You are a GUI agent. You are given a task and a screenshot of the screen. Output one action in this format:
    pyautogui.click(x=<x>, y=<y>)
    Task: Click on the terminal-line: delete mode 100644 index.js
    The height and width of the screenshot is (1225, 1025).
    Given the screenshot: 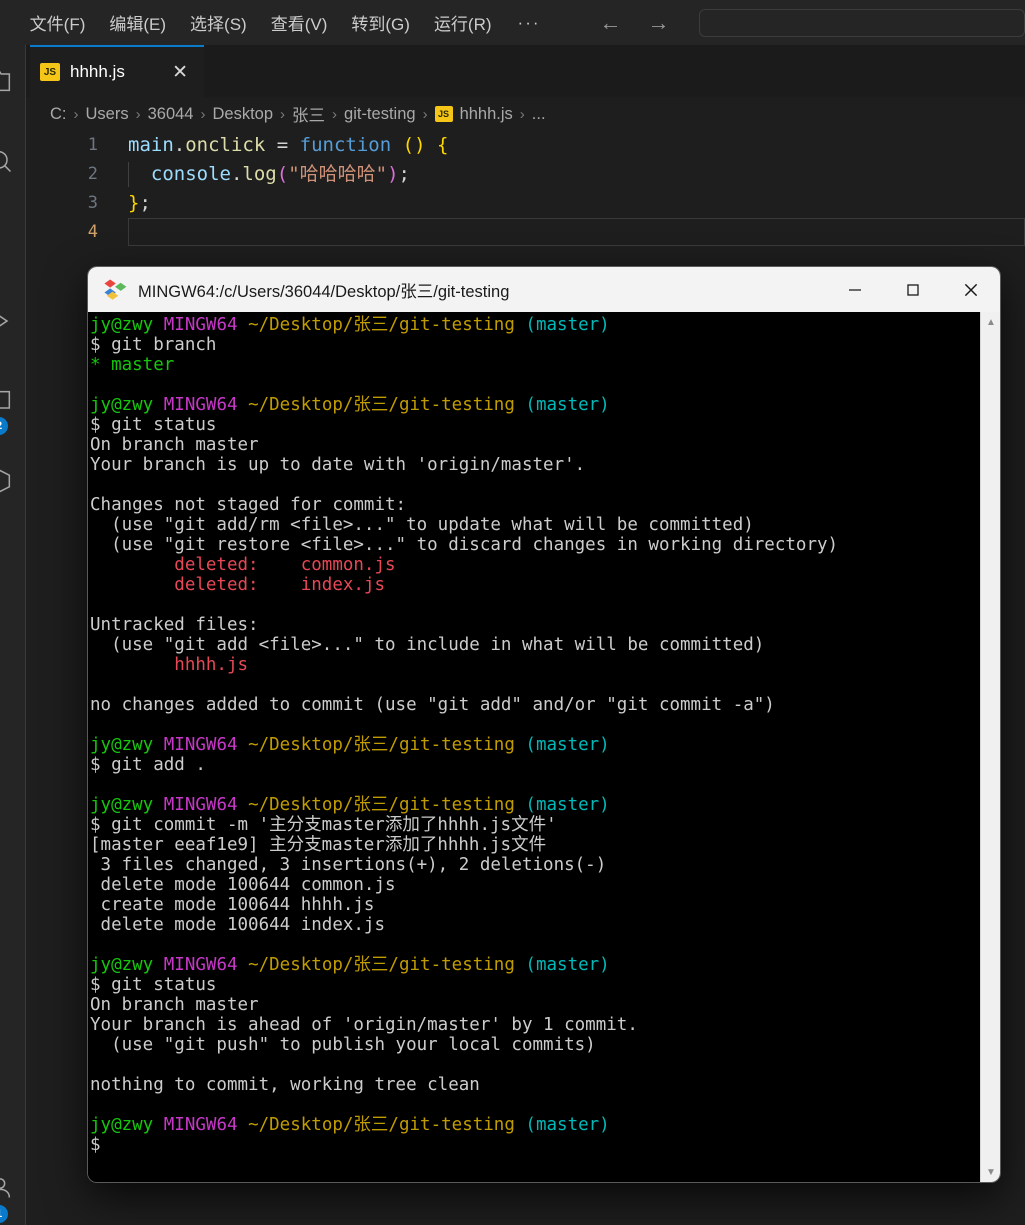 What is the action you would take?
    pyautogui.click(x=529, y=925)
    